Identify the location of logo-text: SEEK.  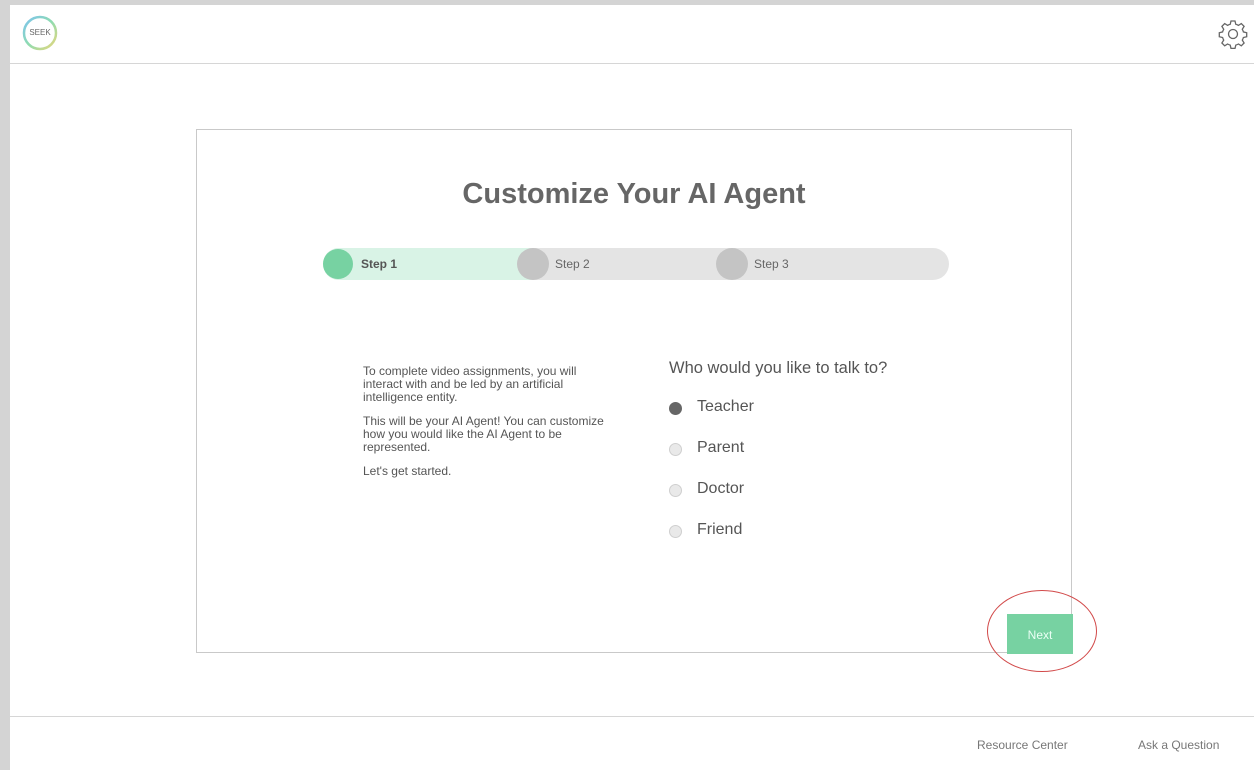
(40, 32).